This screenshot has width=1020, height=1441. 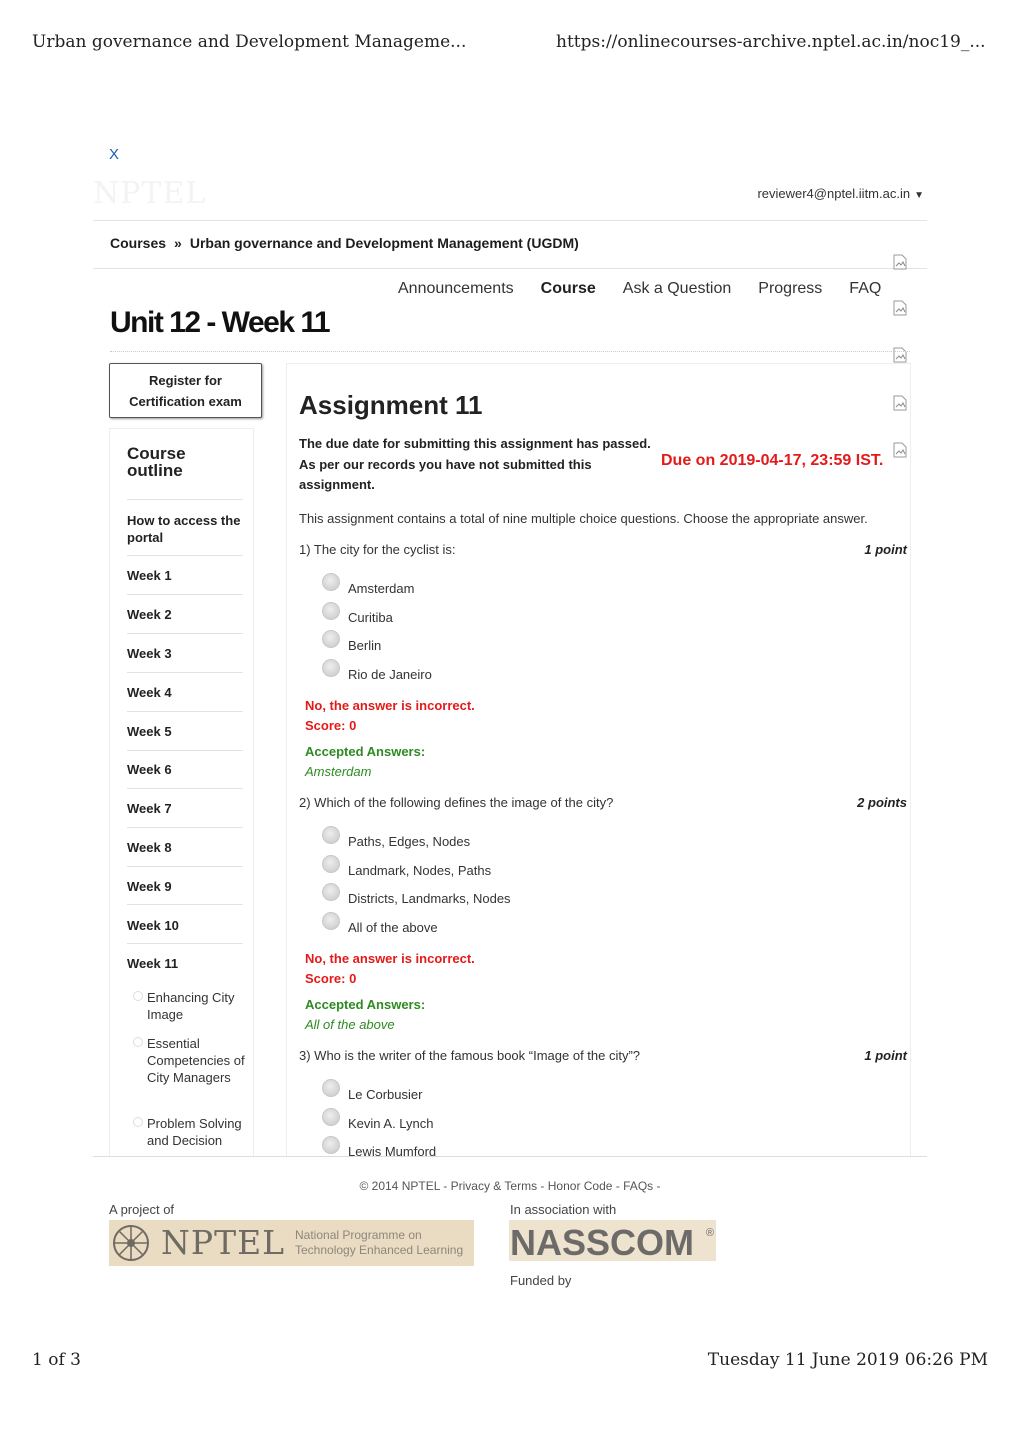 What do you see at coordinates (186, 769) in the screenshot?
I see `sidebar-item-week-6: Week 6` at bounding box center [186, 769].